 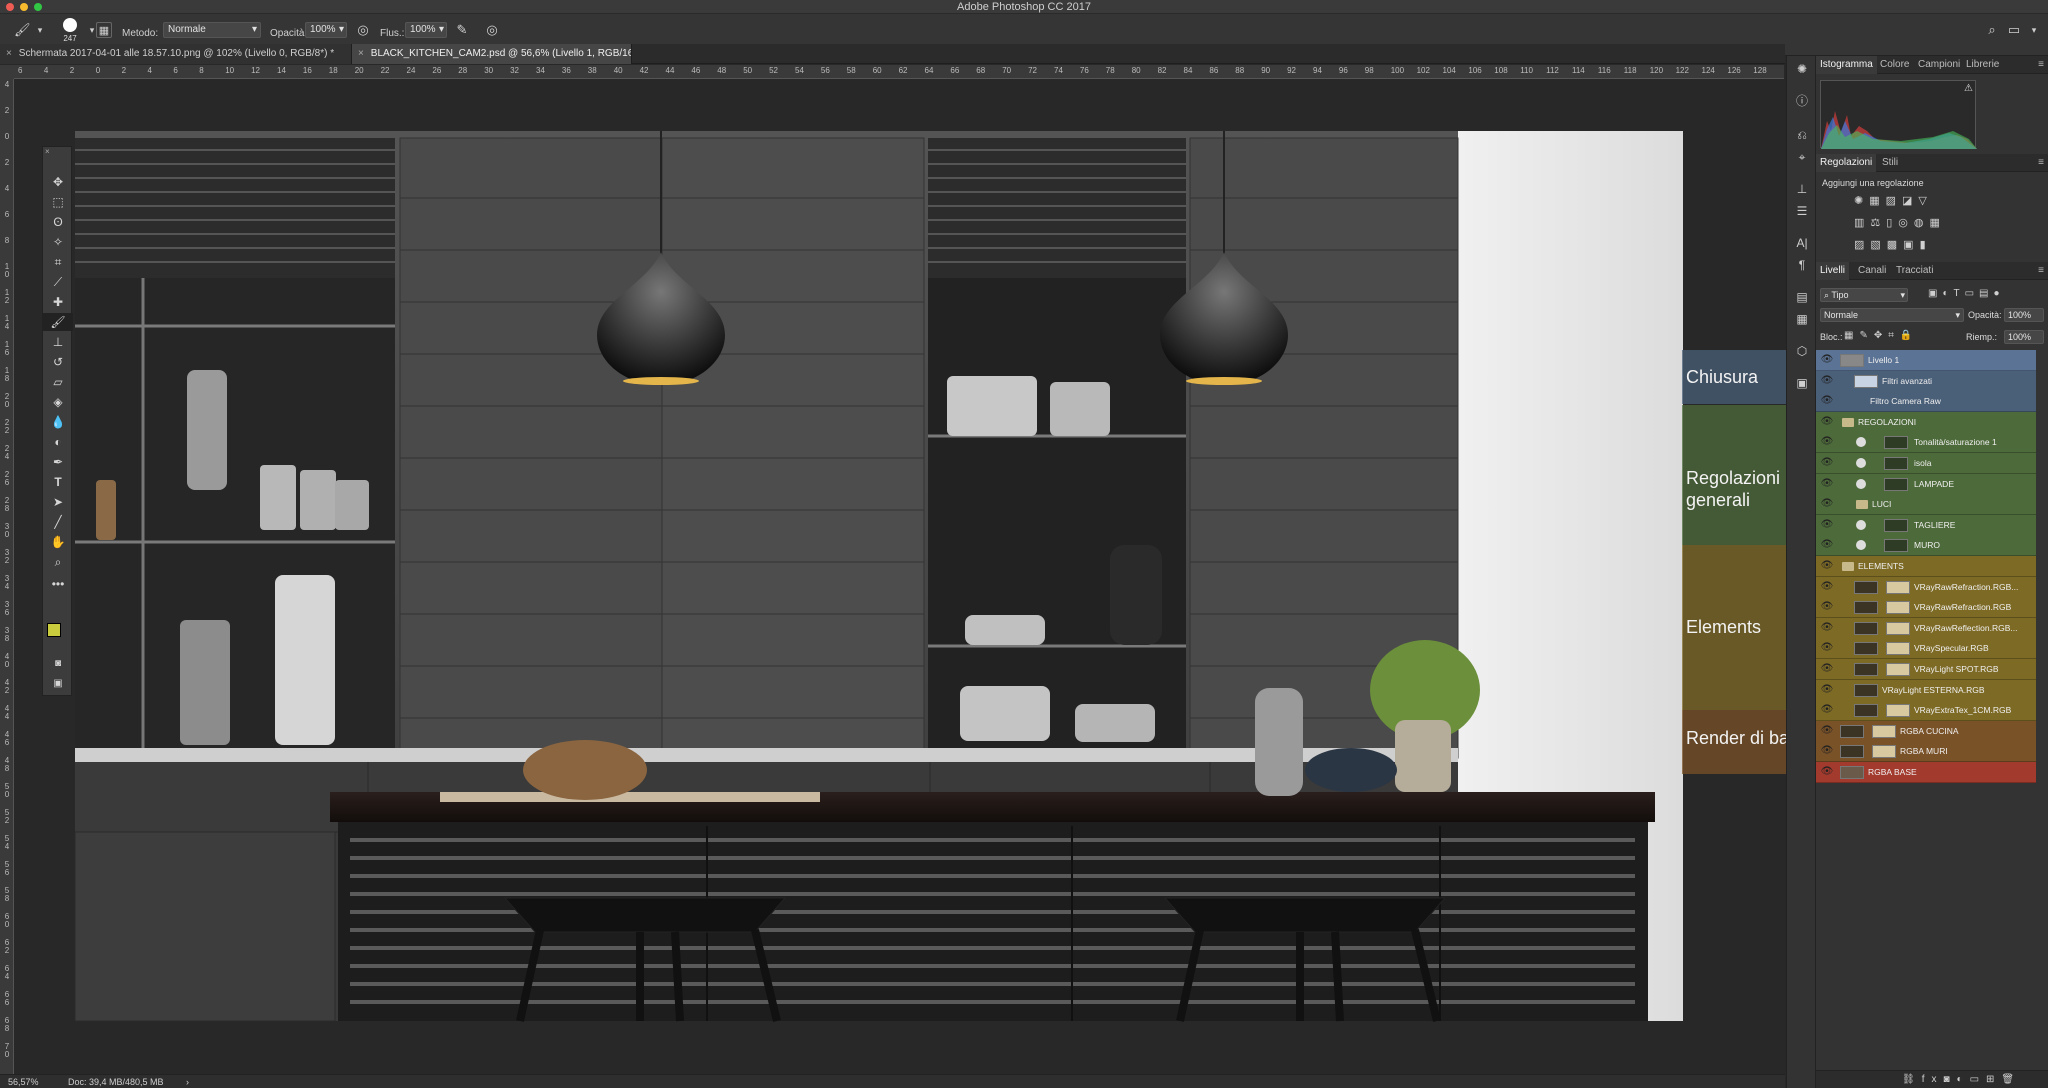 I want to click on mode-select: Normale ▾, so click(x=212, y=30).